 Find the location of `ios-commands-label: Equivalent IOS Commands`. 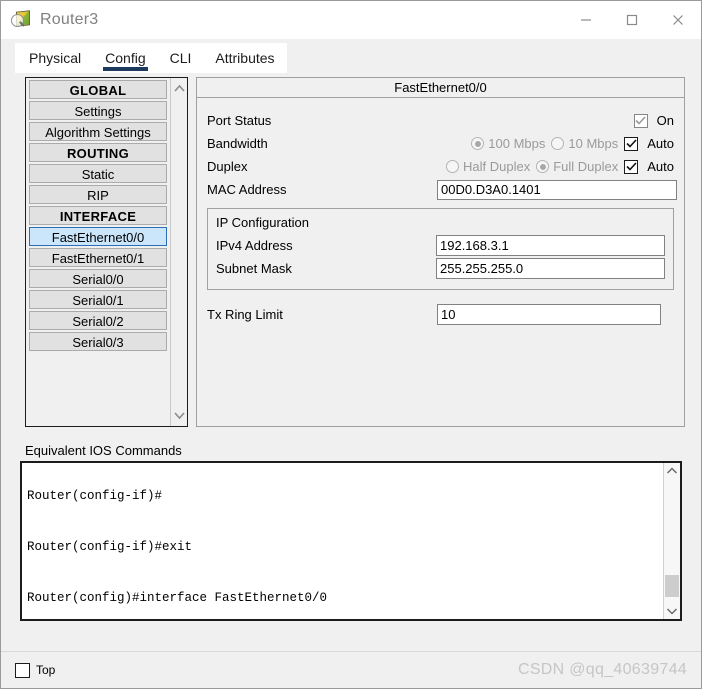

ios-commands-label: Equivalent IOS Commands is located at coordinates (103, 450).